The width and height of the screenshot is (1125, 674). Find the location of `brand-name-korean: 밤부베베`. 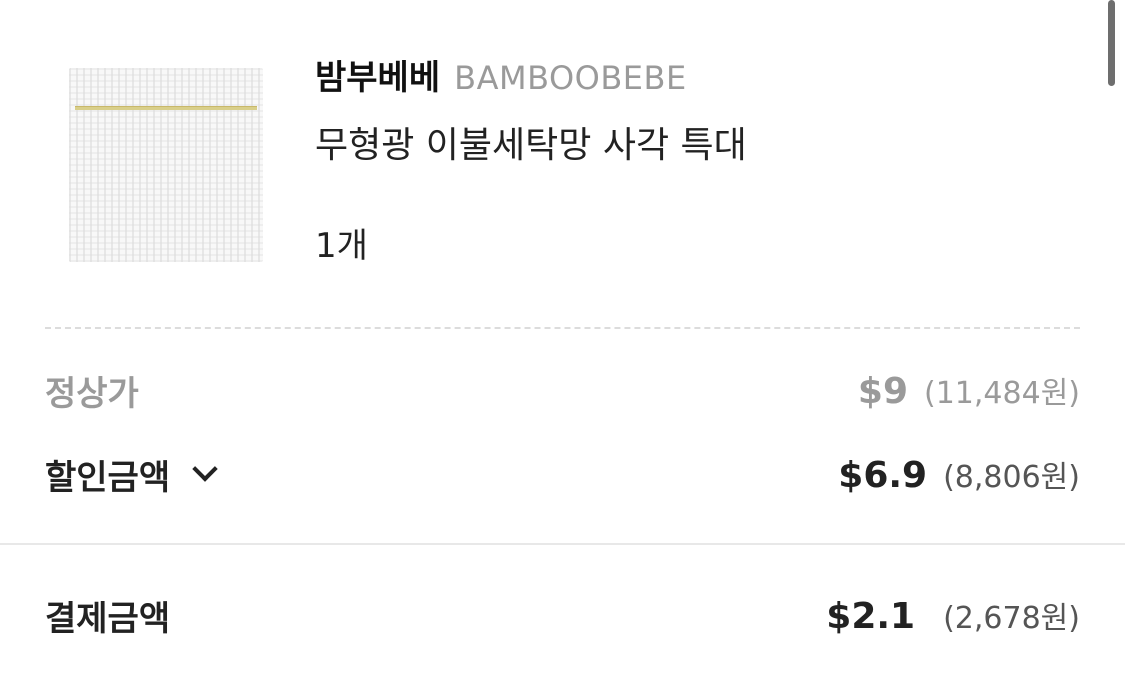

brand-name-korean: 밤부베베 is located at coordinates (378, 78).